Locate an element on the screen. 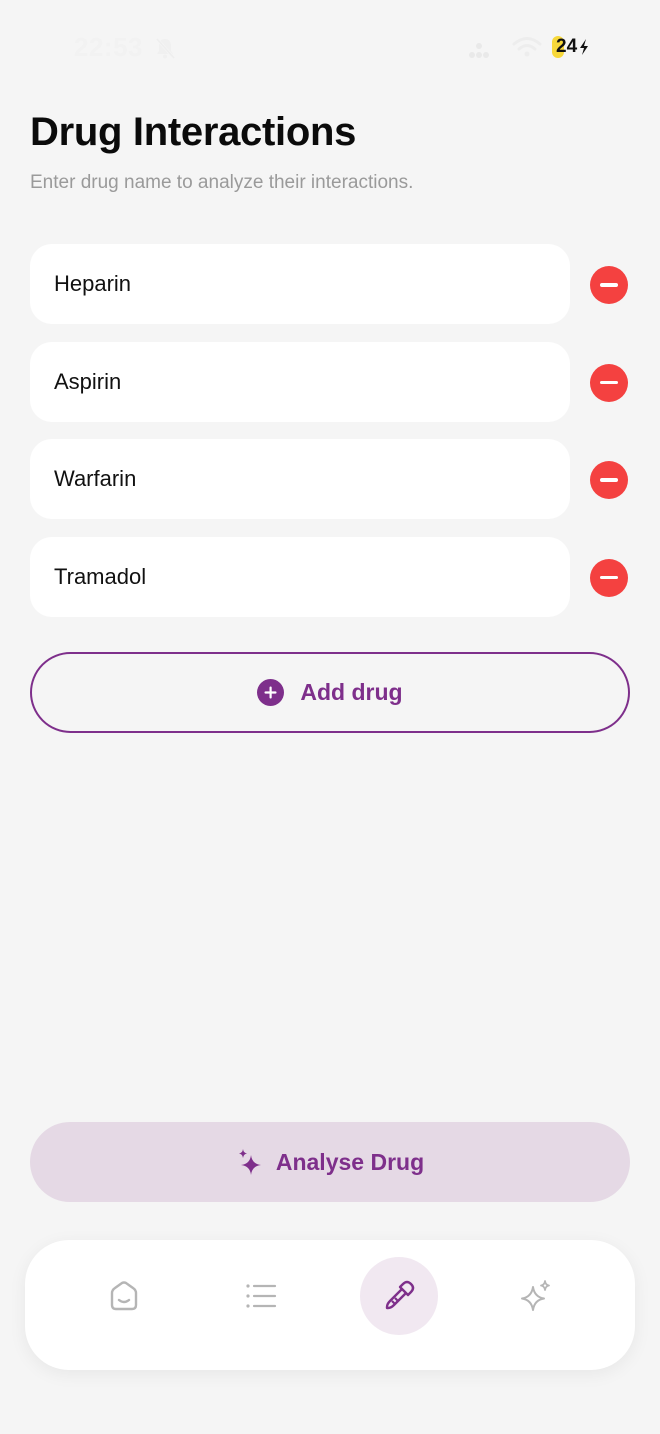 The height and width of the screenshot is (1434, 660). tab-ai is located at coordinates (536, 1296).